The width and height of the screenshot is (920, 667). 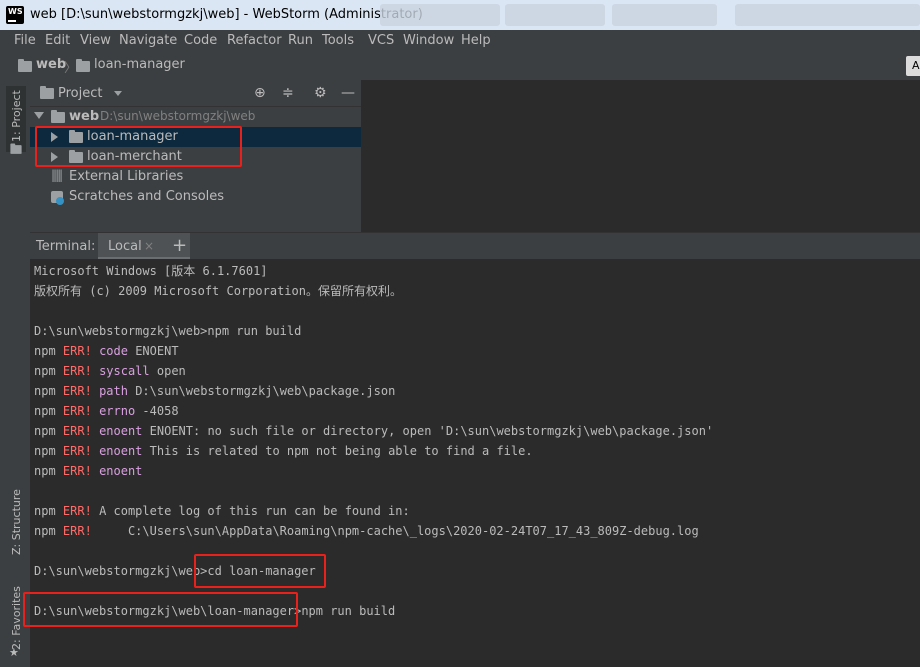 I want to click on webstorm-app-icon: WS, so click(x=15, y=15).